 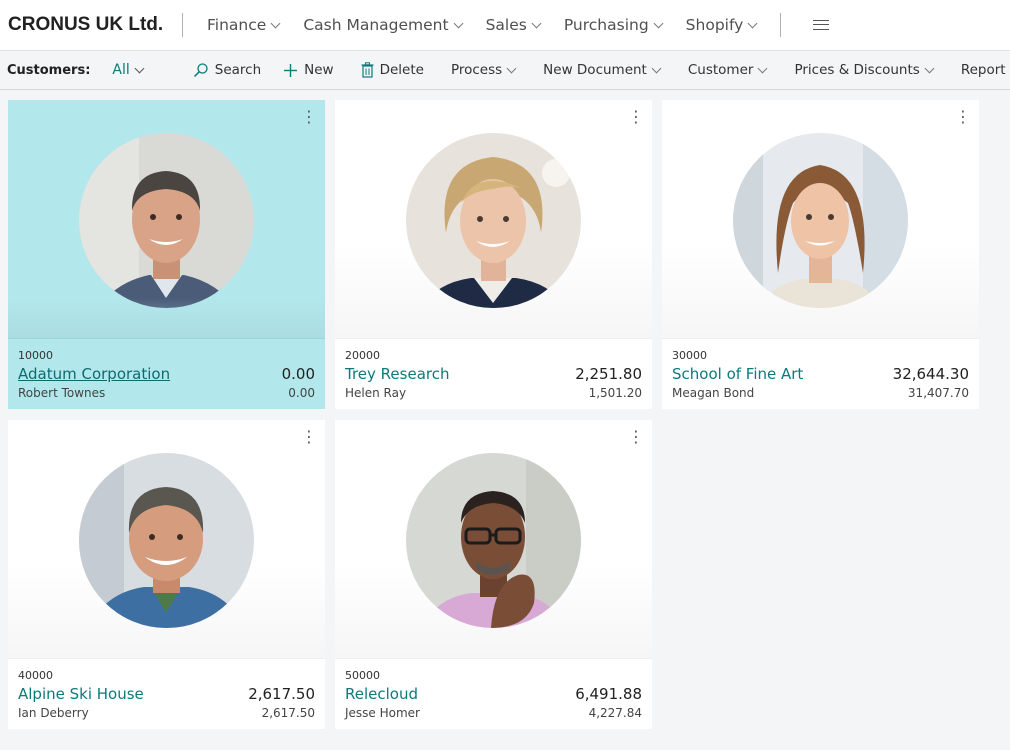 I want to click on customer-menu: Customer, so click(x=727, y=70).